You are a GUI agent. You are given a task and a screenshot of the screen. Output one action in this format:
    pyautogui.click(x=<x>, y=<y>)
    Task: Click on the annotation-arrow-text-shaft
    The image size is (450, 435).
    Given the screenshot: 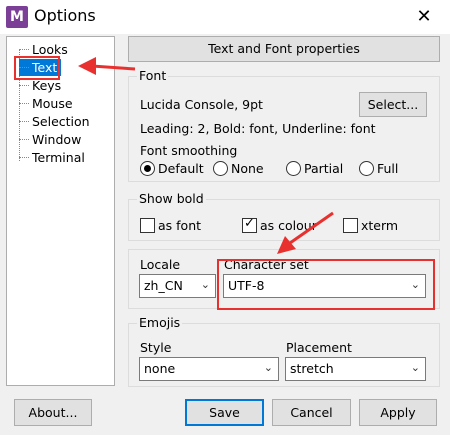 What is the action you would take?
    pyautogui.click(x=113, y=67)
    